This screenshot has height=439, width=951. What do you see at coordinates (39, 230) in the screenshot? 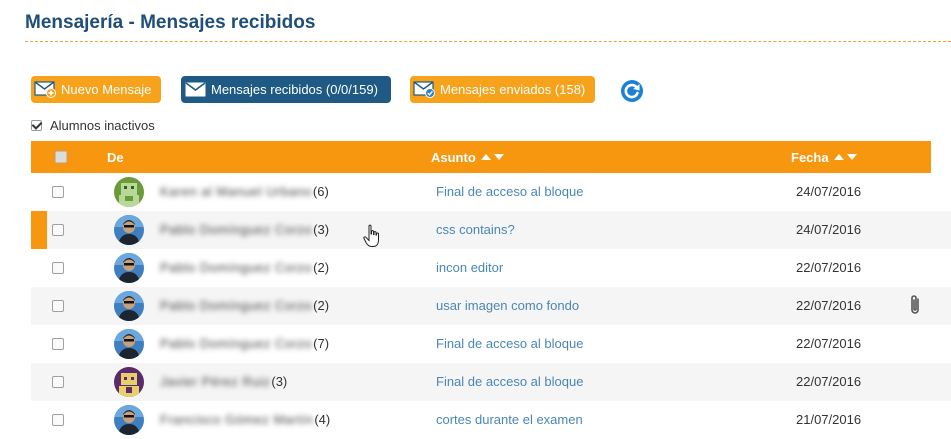
I see `row-selected-marker` at bounding box center [39, 230].